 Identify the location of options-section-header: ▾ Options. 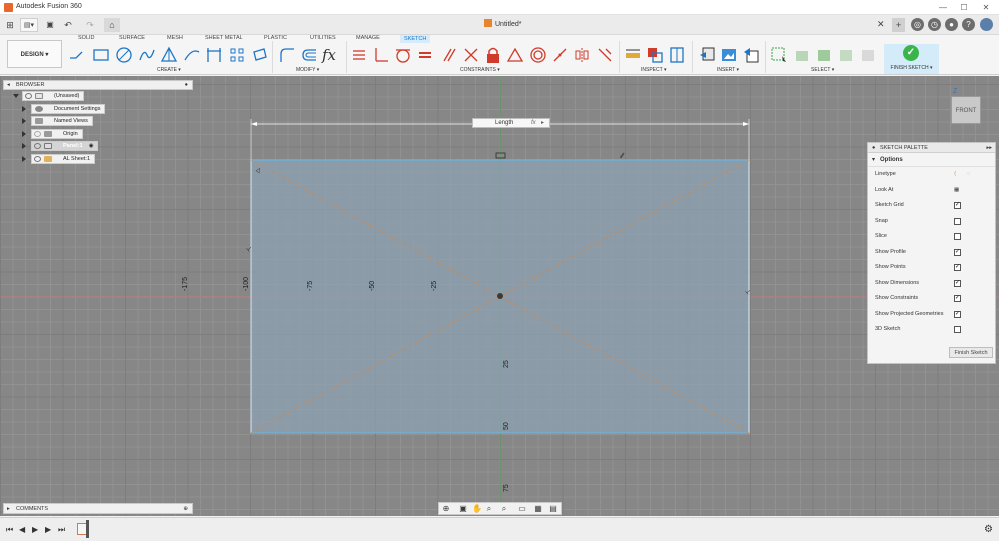
(931, 160).